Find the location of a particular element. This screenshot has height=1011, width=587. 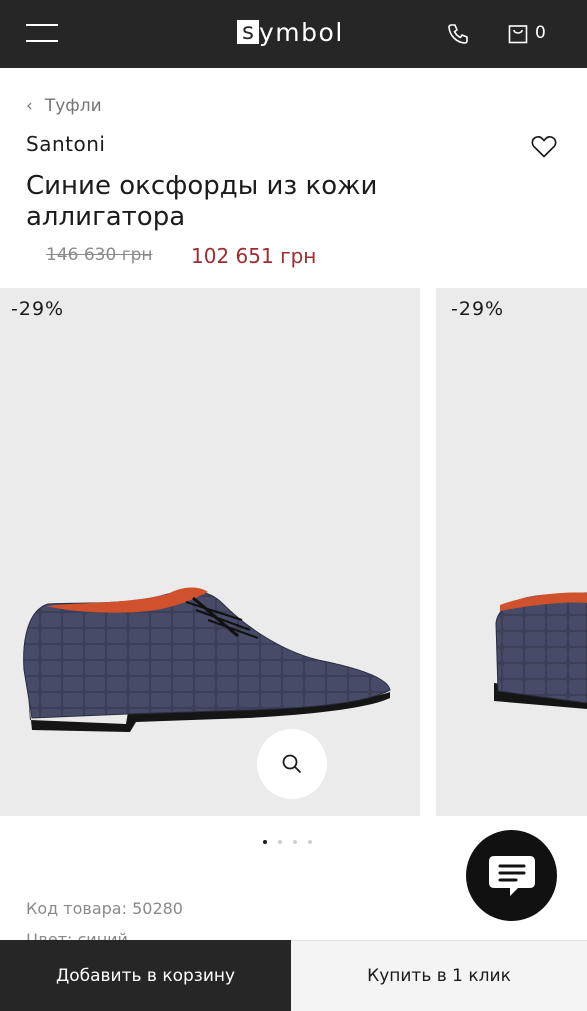

cart-count: 0 is located at coordinates (540, 33).